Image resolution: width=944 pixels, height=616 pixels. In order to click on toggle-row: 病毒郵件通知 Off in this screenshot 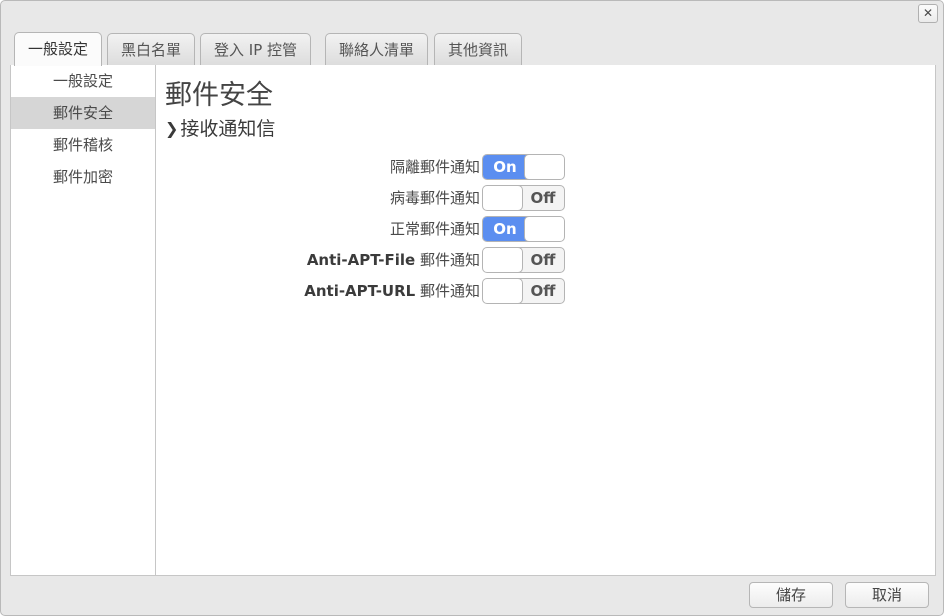, I will do `click(550, 197)`.